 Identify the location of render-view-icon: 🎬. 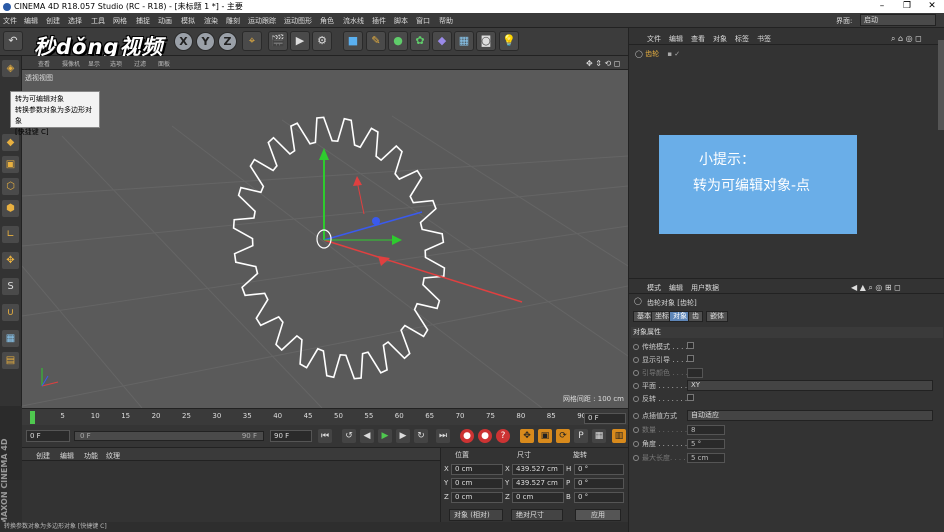
(278, 41).